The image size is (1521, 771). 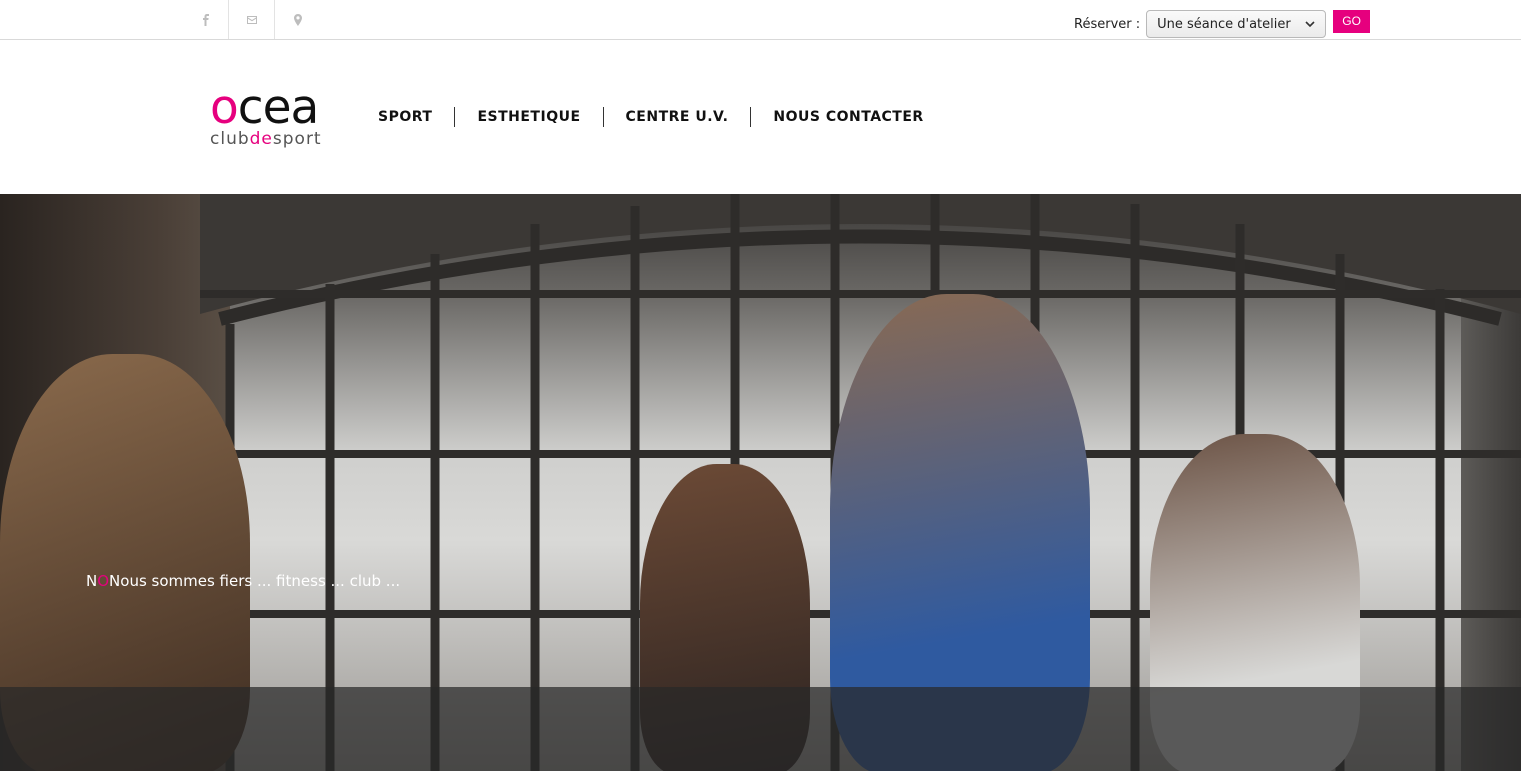 What do you see at coordinates (266, 139) in the screenshot?
I see `logo-tagline: clubdesport` at bounding box center [266, 139].